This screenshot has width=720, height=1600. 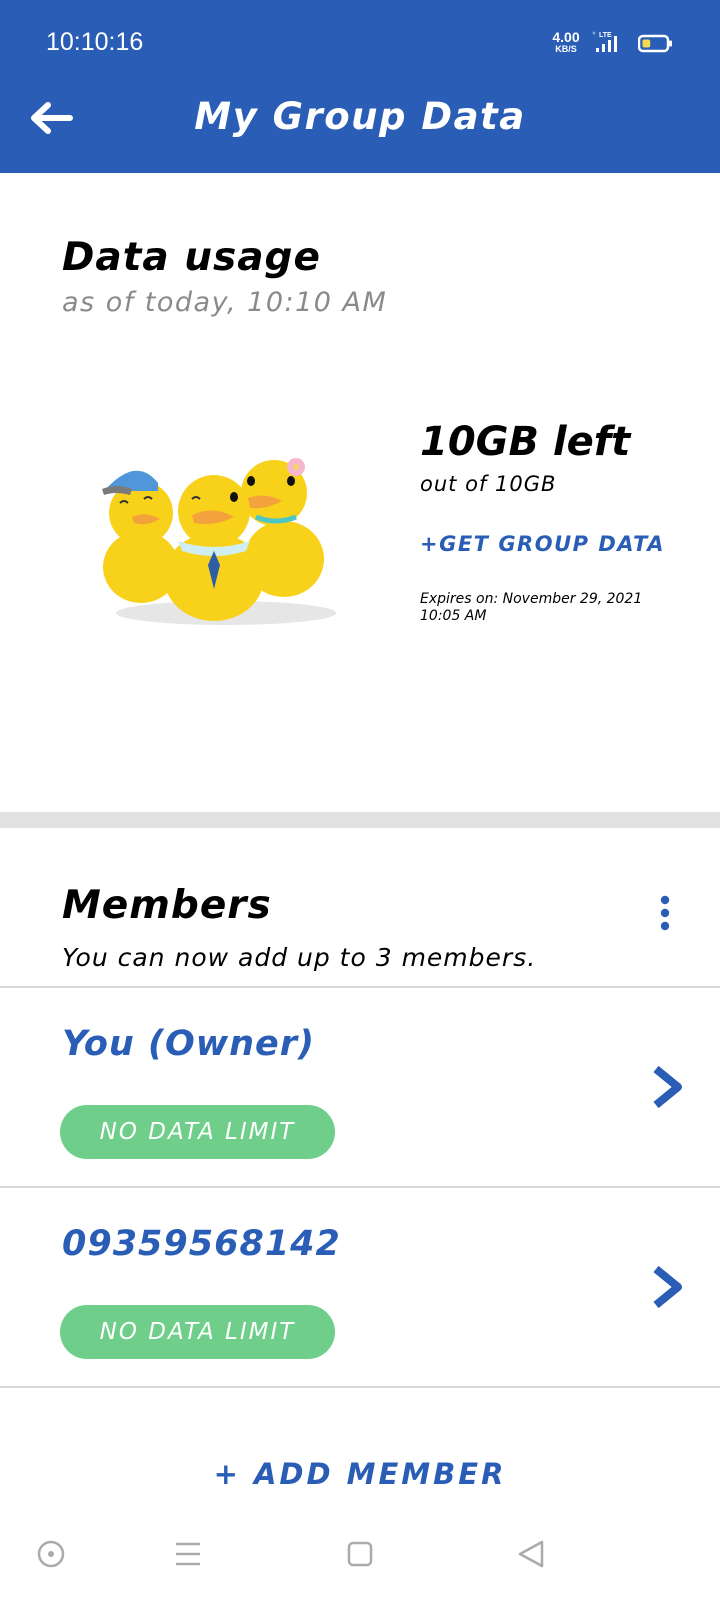 I want to click on battery-icon, so click(x=655, y=43).